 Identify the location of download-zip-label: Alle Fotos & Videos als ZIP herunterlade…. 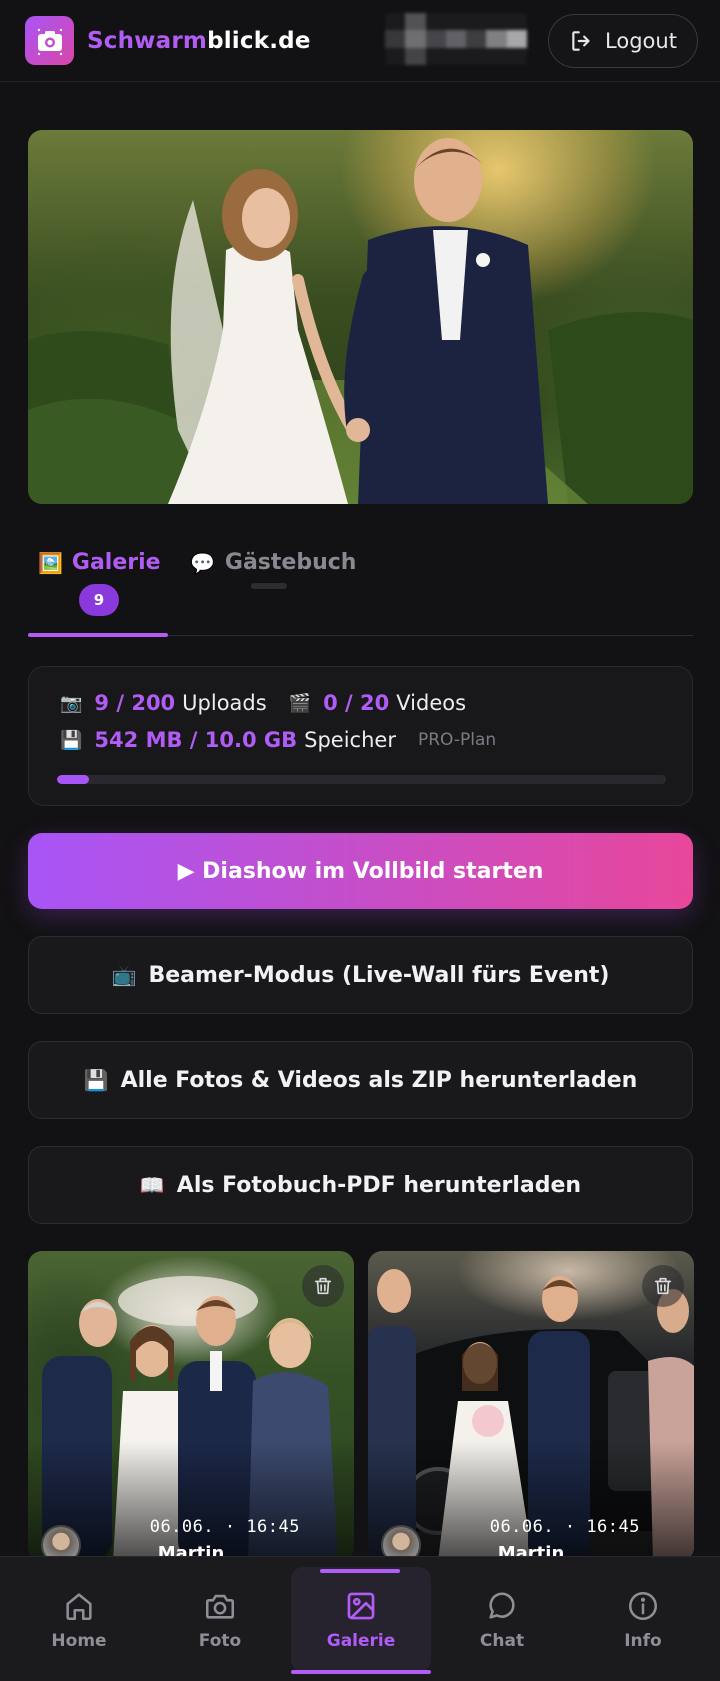
(379, 1080).